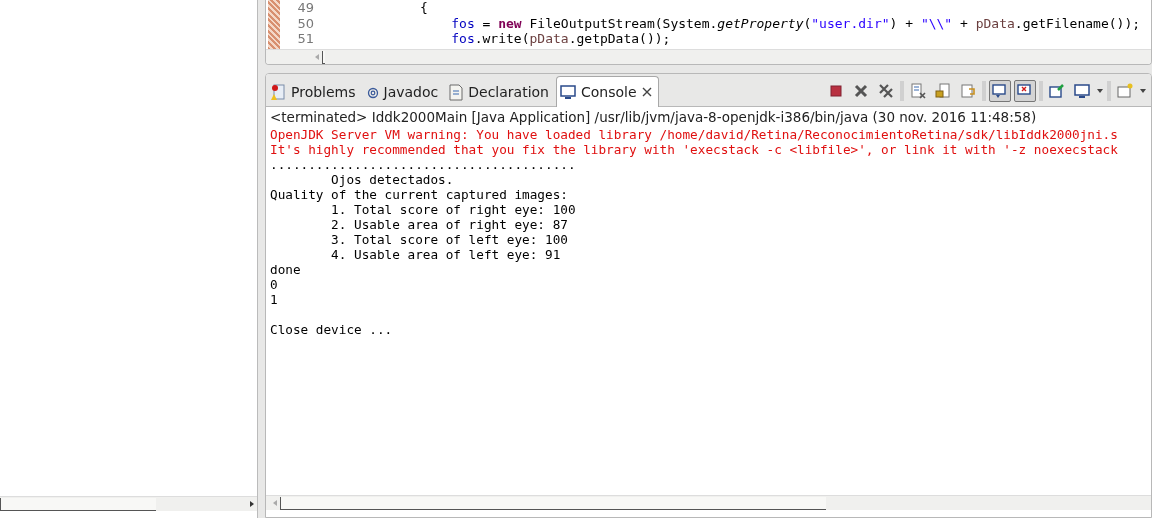  Describe the element at coordinates (453, 209) in the screenshot. I see `output-line: 1. Total score of right eye: 100` at that location.